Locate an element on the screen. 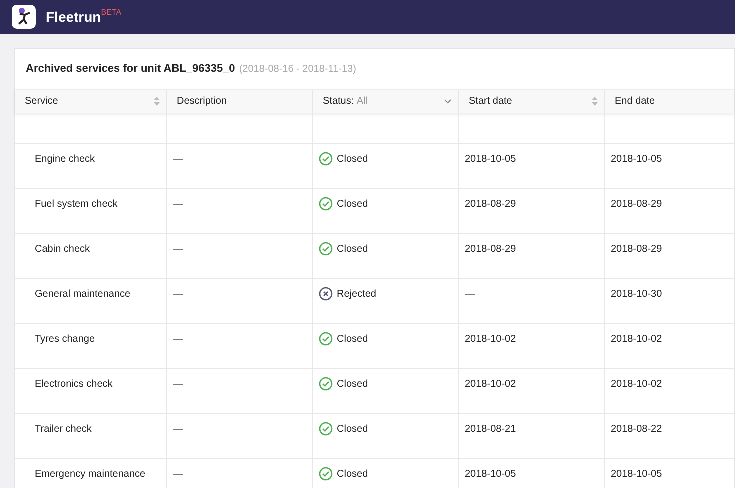  table-cell: Fuel system check is located at coordinates (76, 204).